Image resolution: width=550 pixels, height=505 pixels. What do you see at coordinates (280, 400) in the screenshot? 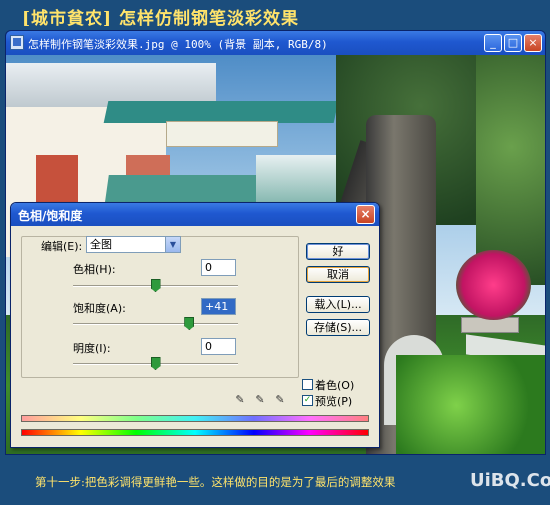
I see `eyedropper-minus-icon: ✎` at bounding box center [280, 400].